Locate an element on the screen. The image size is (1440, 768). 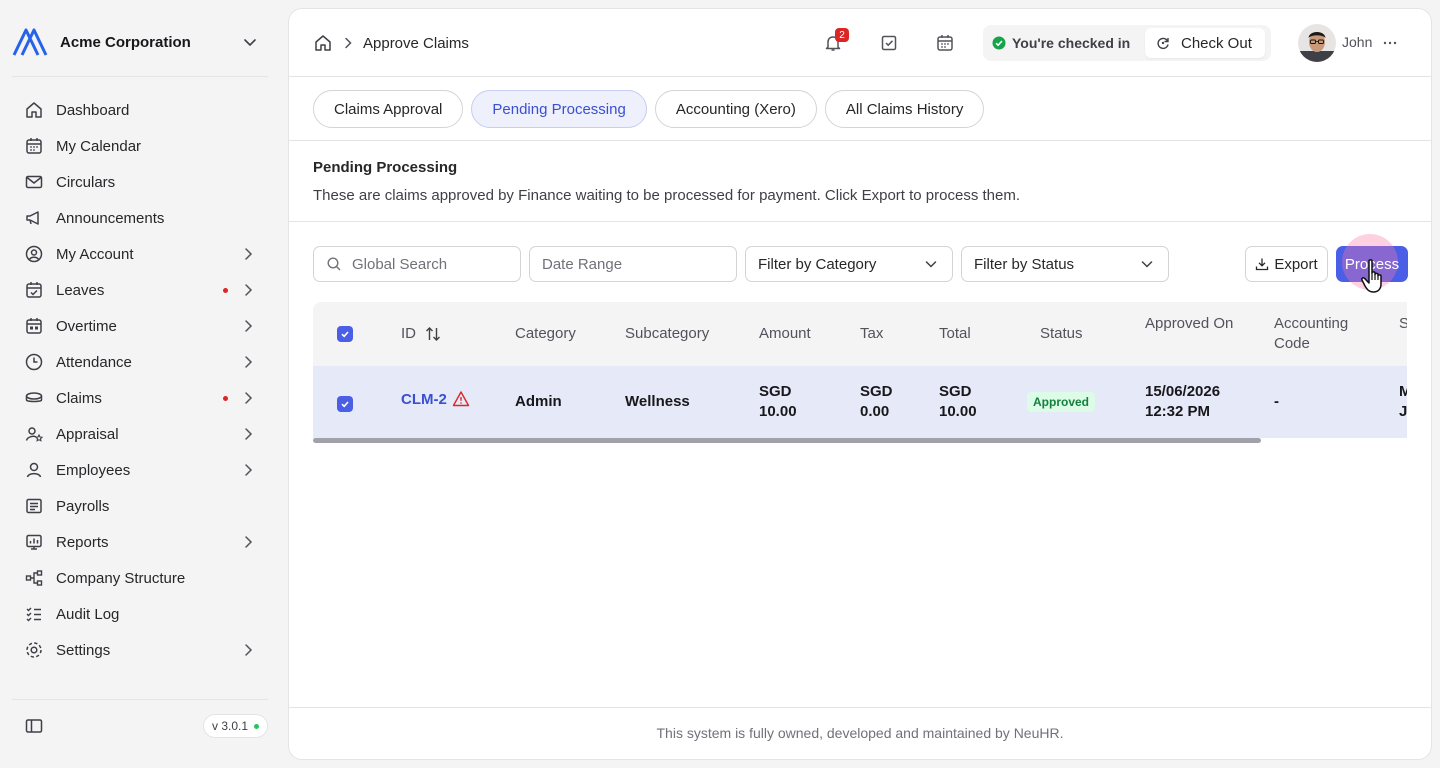
sidebar-item-label: Circulars is located at coordinates (86, 182).